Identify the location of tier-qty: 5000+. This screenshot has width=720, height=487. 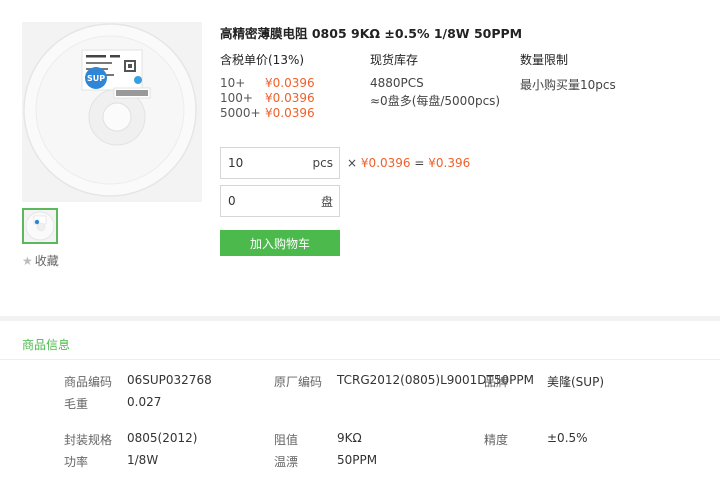
(240, 113).